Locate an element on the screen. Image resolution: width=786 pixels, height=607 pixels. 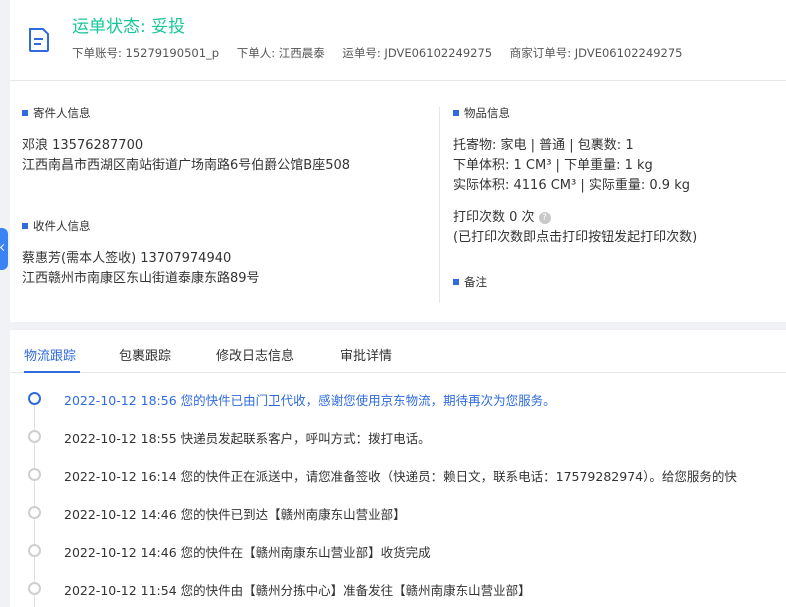
merchant-order-number: 商家订单号: JDVE06102249275 is located at coordinates (596, 53).